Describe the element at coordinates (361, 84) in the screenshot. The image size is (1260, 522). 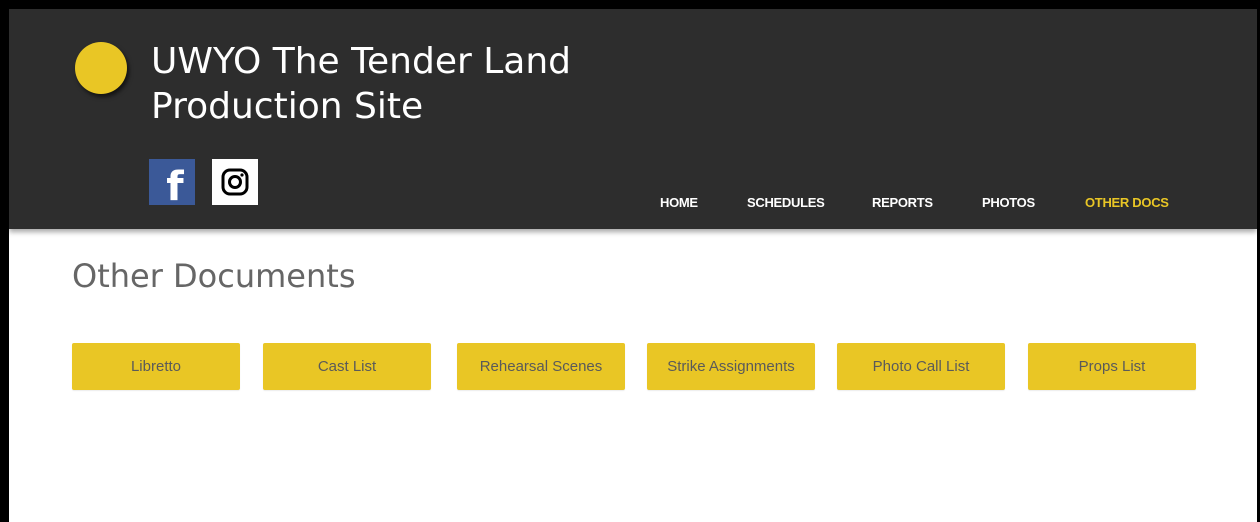
I see `site-title: UWYO The Tender Land Production Site` at that location.